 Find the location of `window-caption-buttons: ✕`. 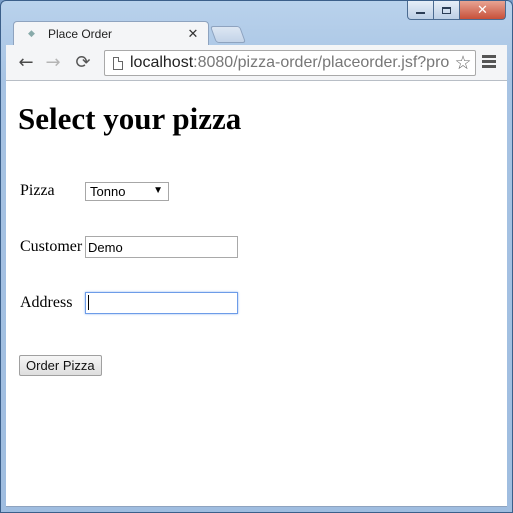

window-caption-buttons: ✕ is located at coordinates (456, 10).